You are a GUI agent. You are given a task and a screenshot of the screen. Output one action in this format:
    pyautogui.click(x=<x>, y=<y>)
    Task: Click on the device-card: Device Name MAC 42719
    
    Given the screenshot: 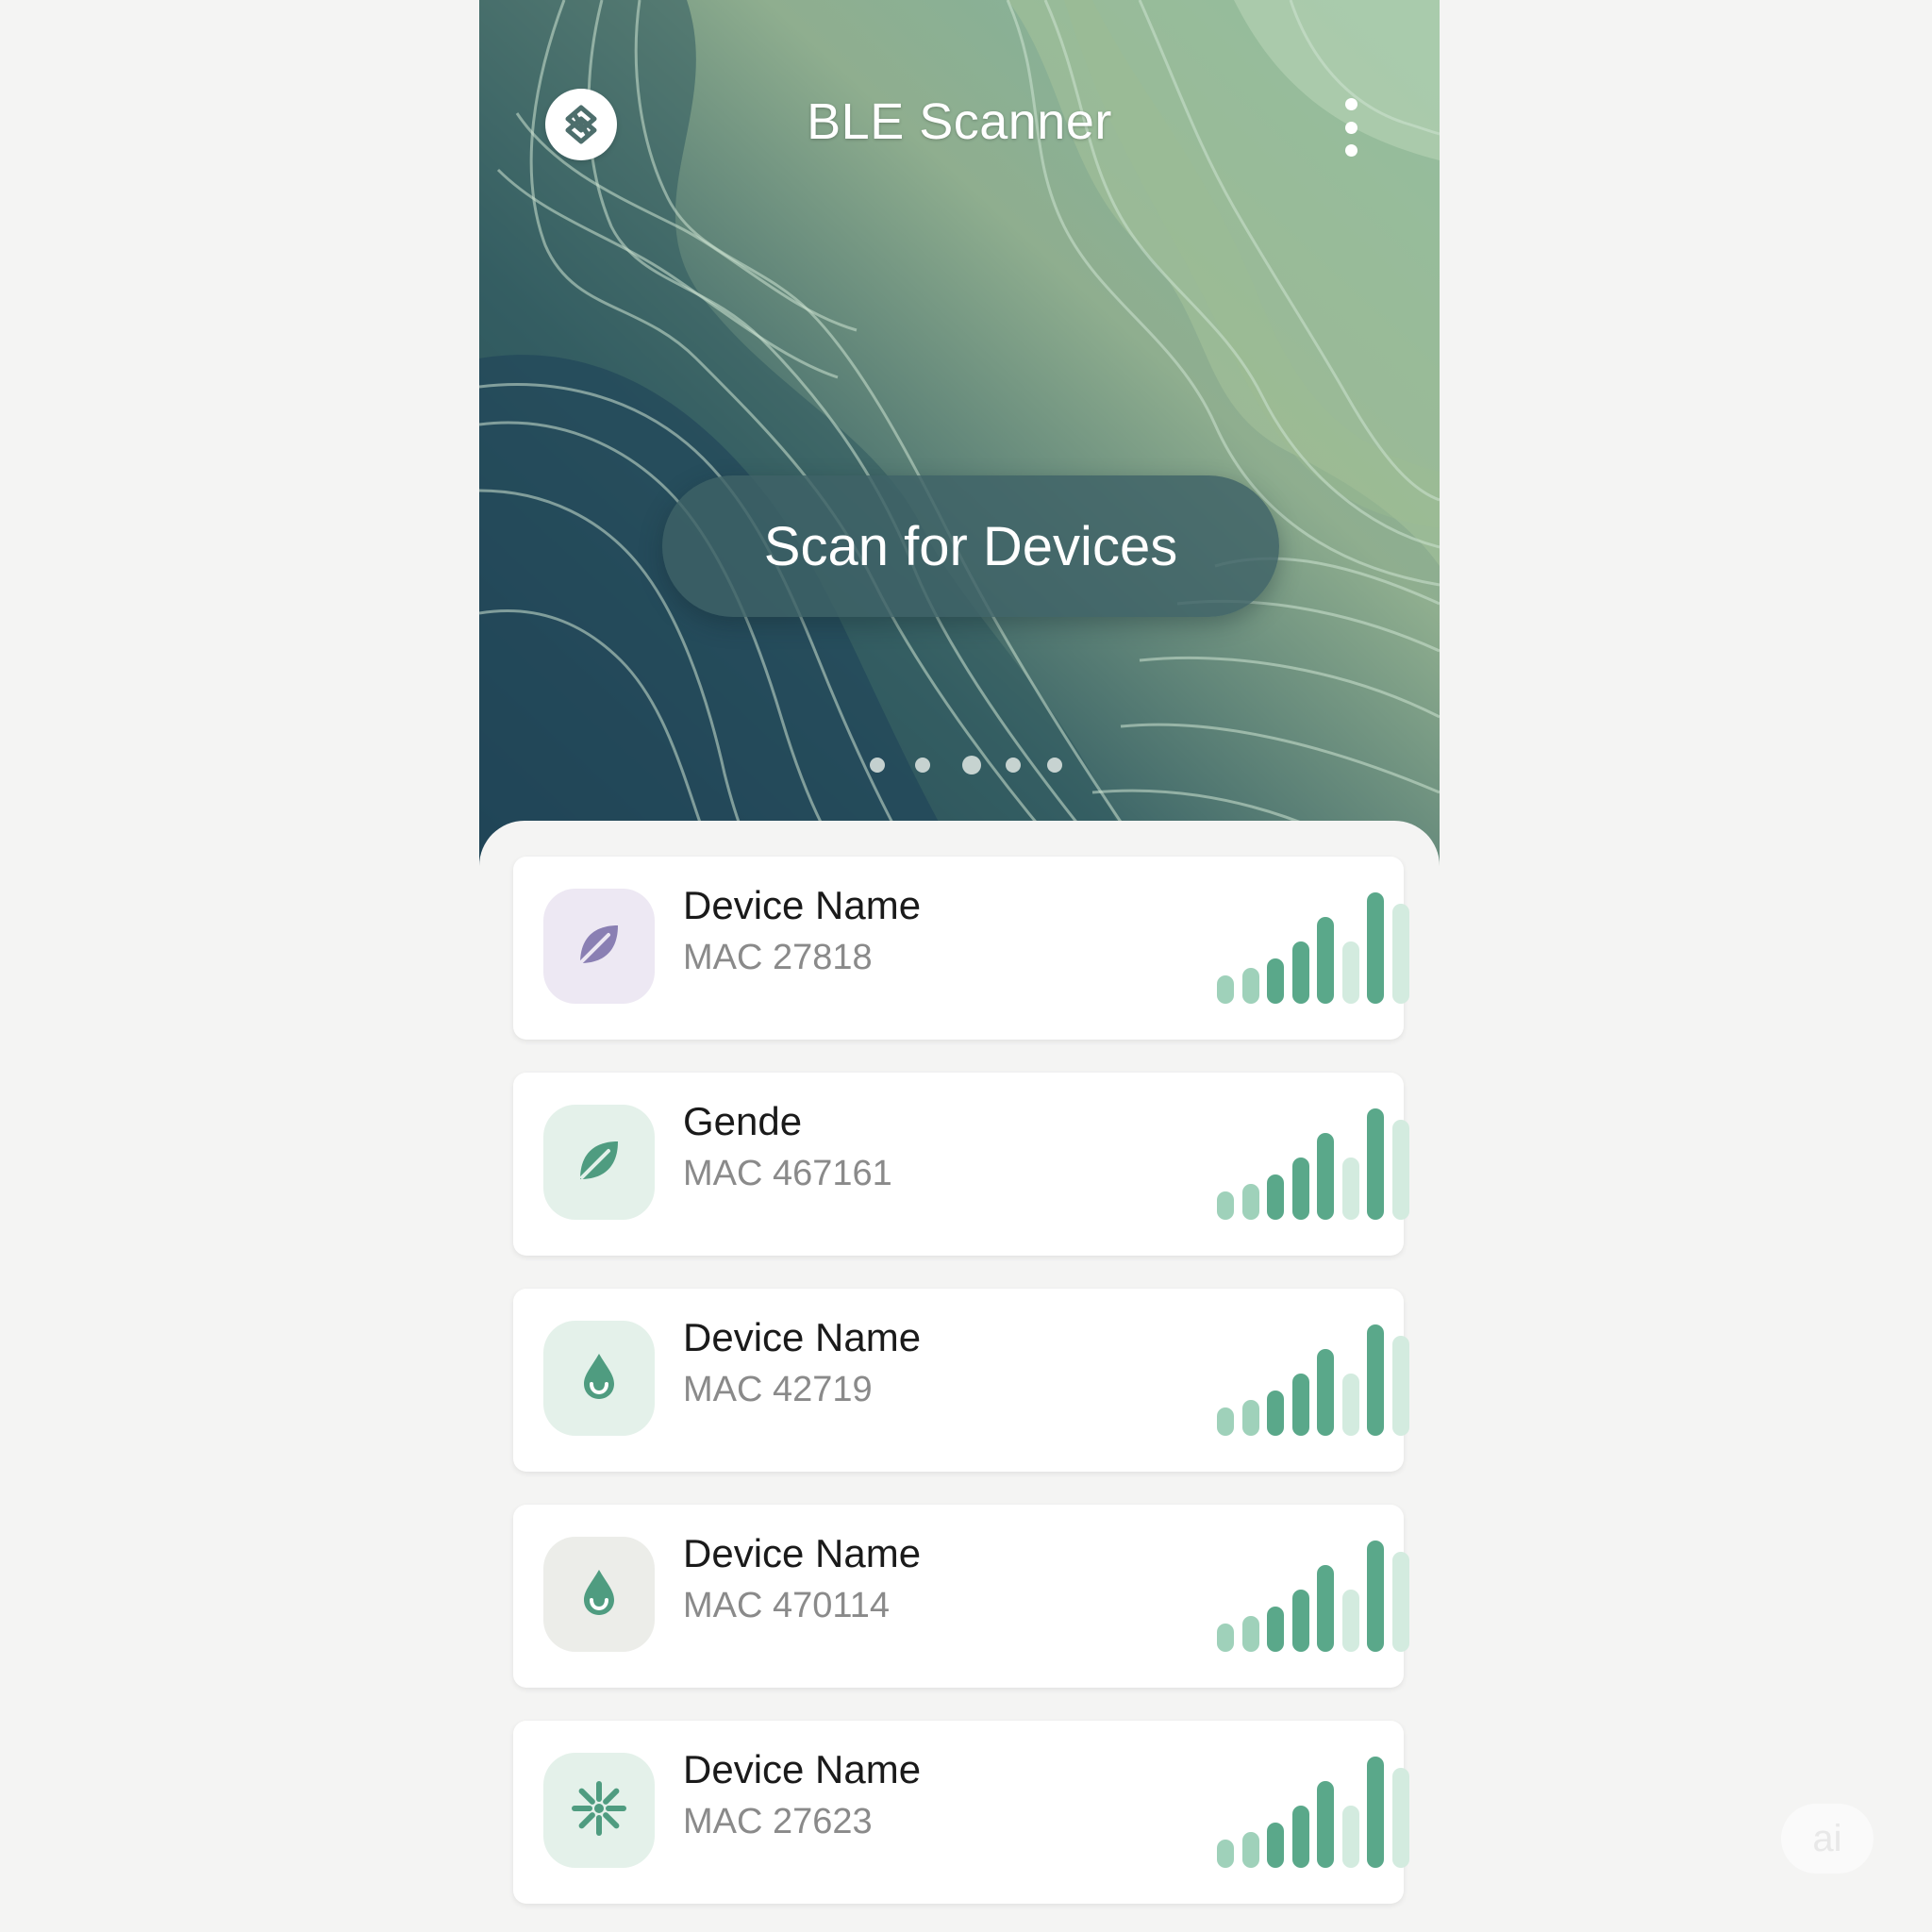 What is the action you would take?
    pyautogui.click(x=961, y=1380)
    